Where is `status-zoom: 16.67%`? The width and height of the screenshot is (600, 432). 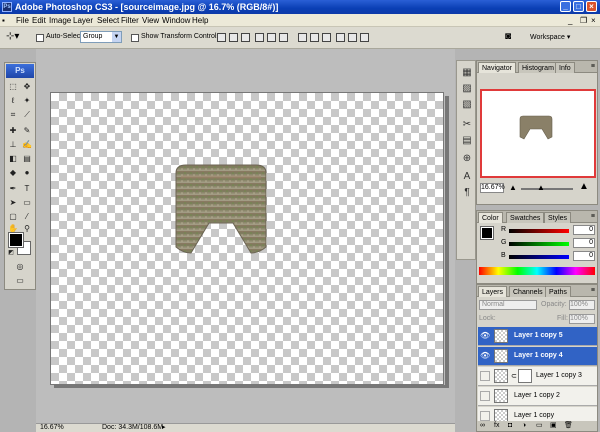 status-zoom: 16.67% is located at coordinates (52, 428).